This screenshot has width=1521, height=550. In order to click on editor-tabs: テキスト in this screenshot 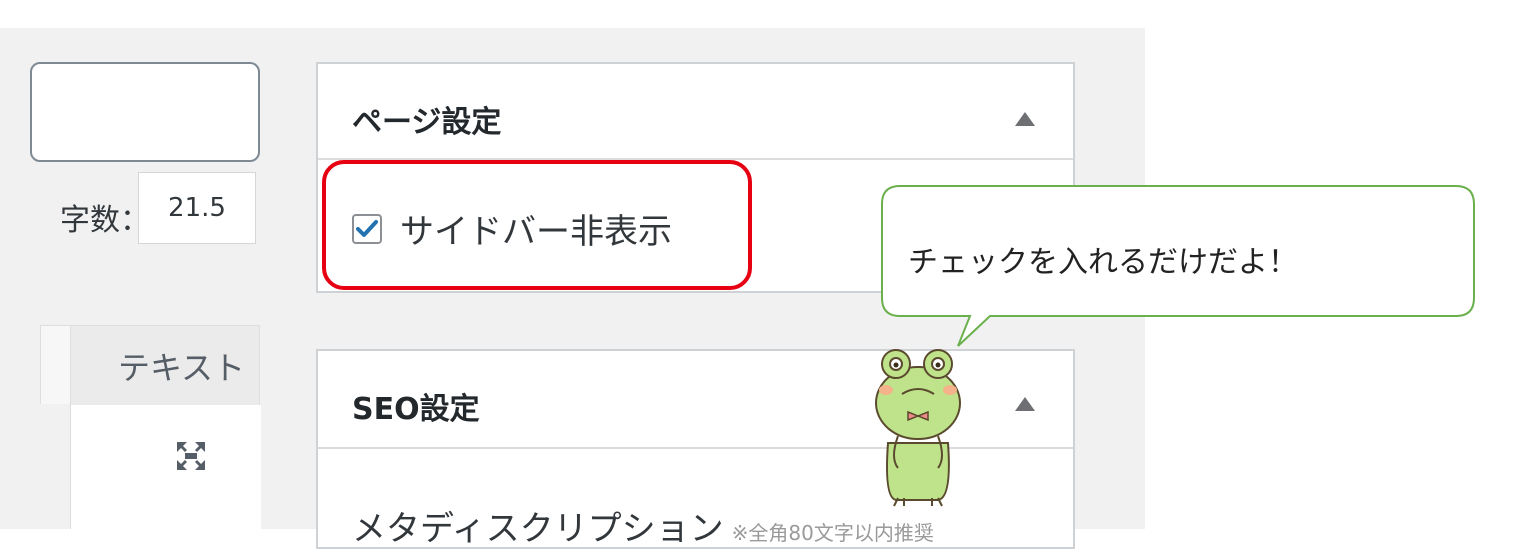, I will do `click(150, 365)`.